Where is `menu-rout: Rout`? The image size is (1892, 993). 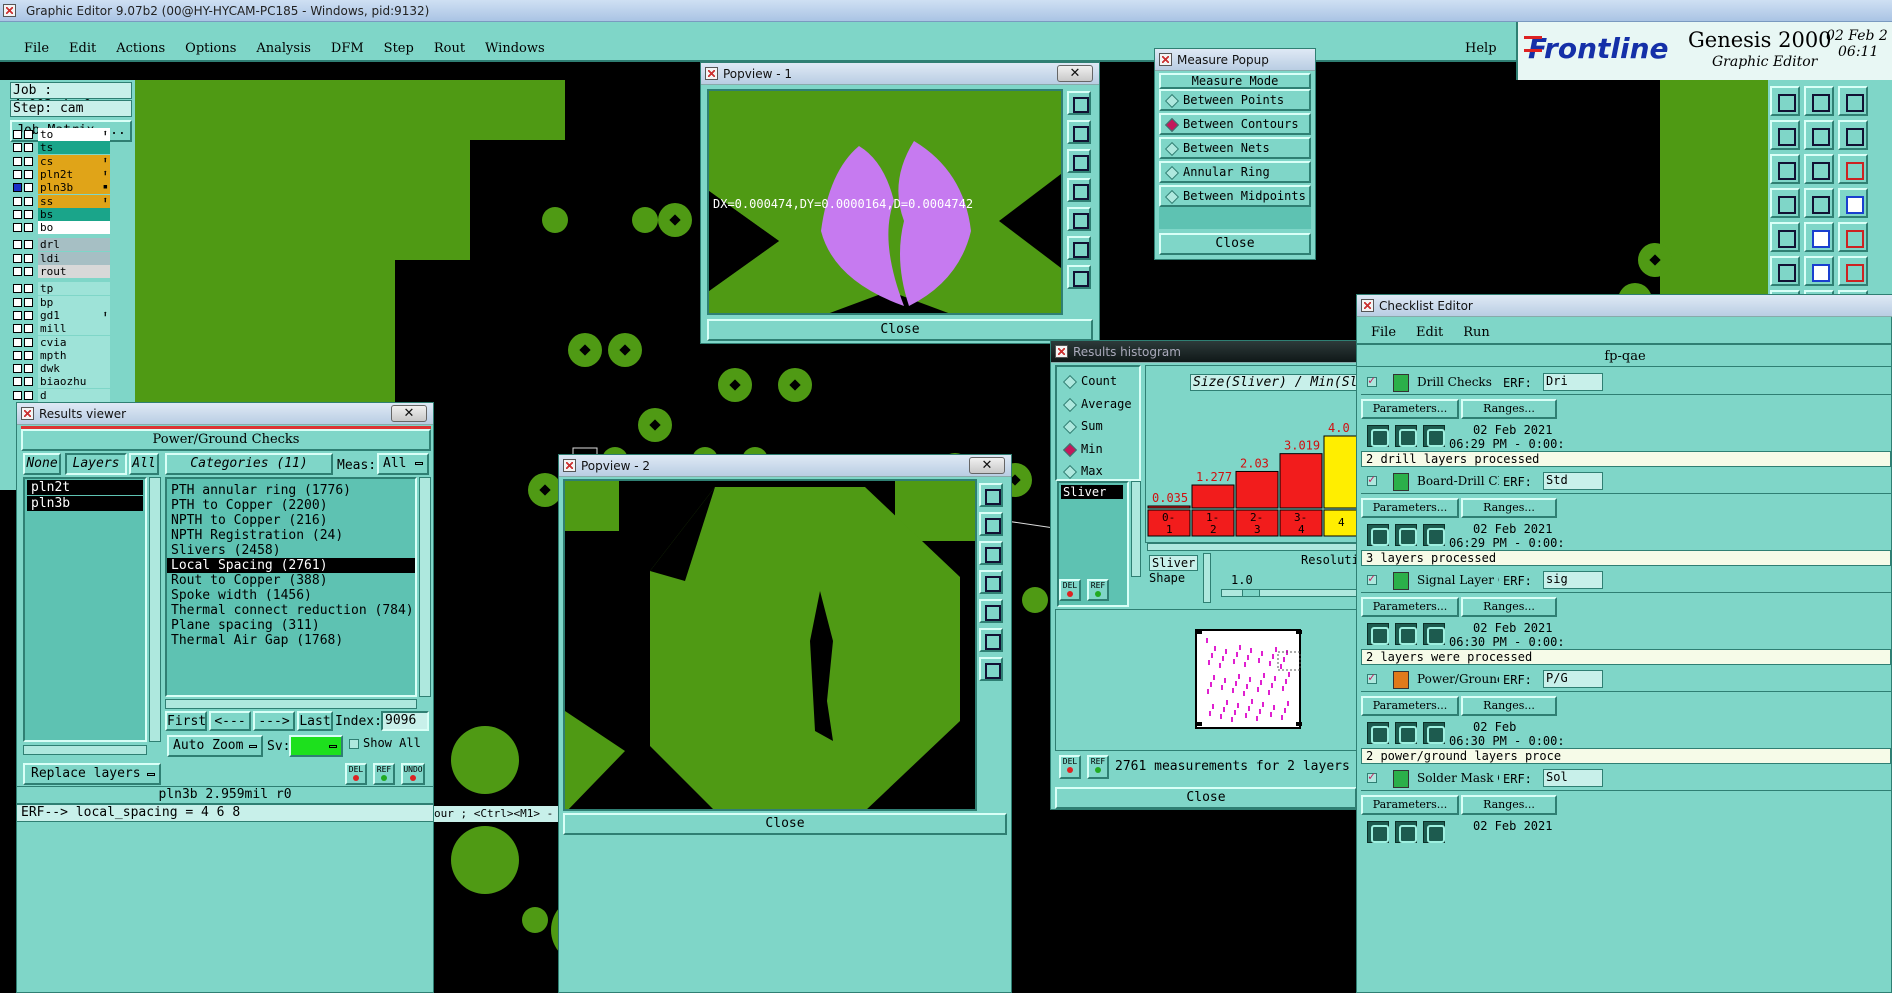 menu-rout: Rout is located at coordinates (449, 48).